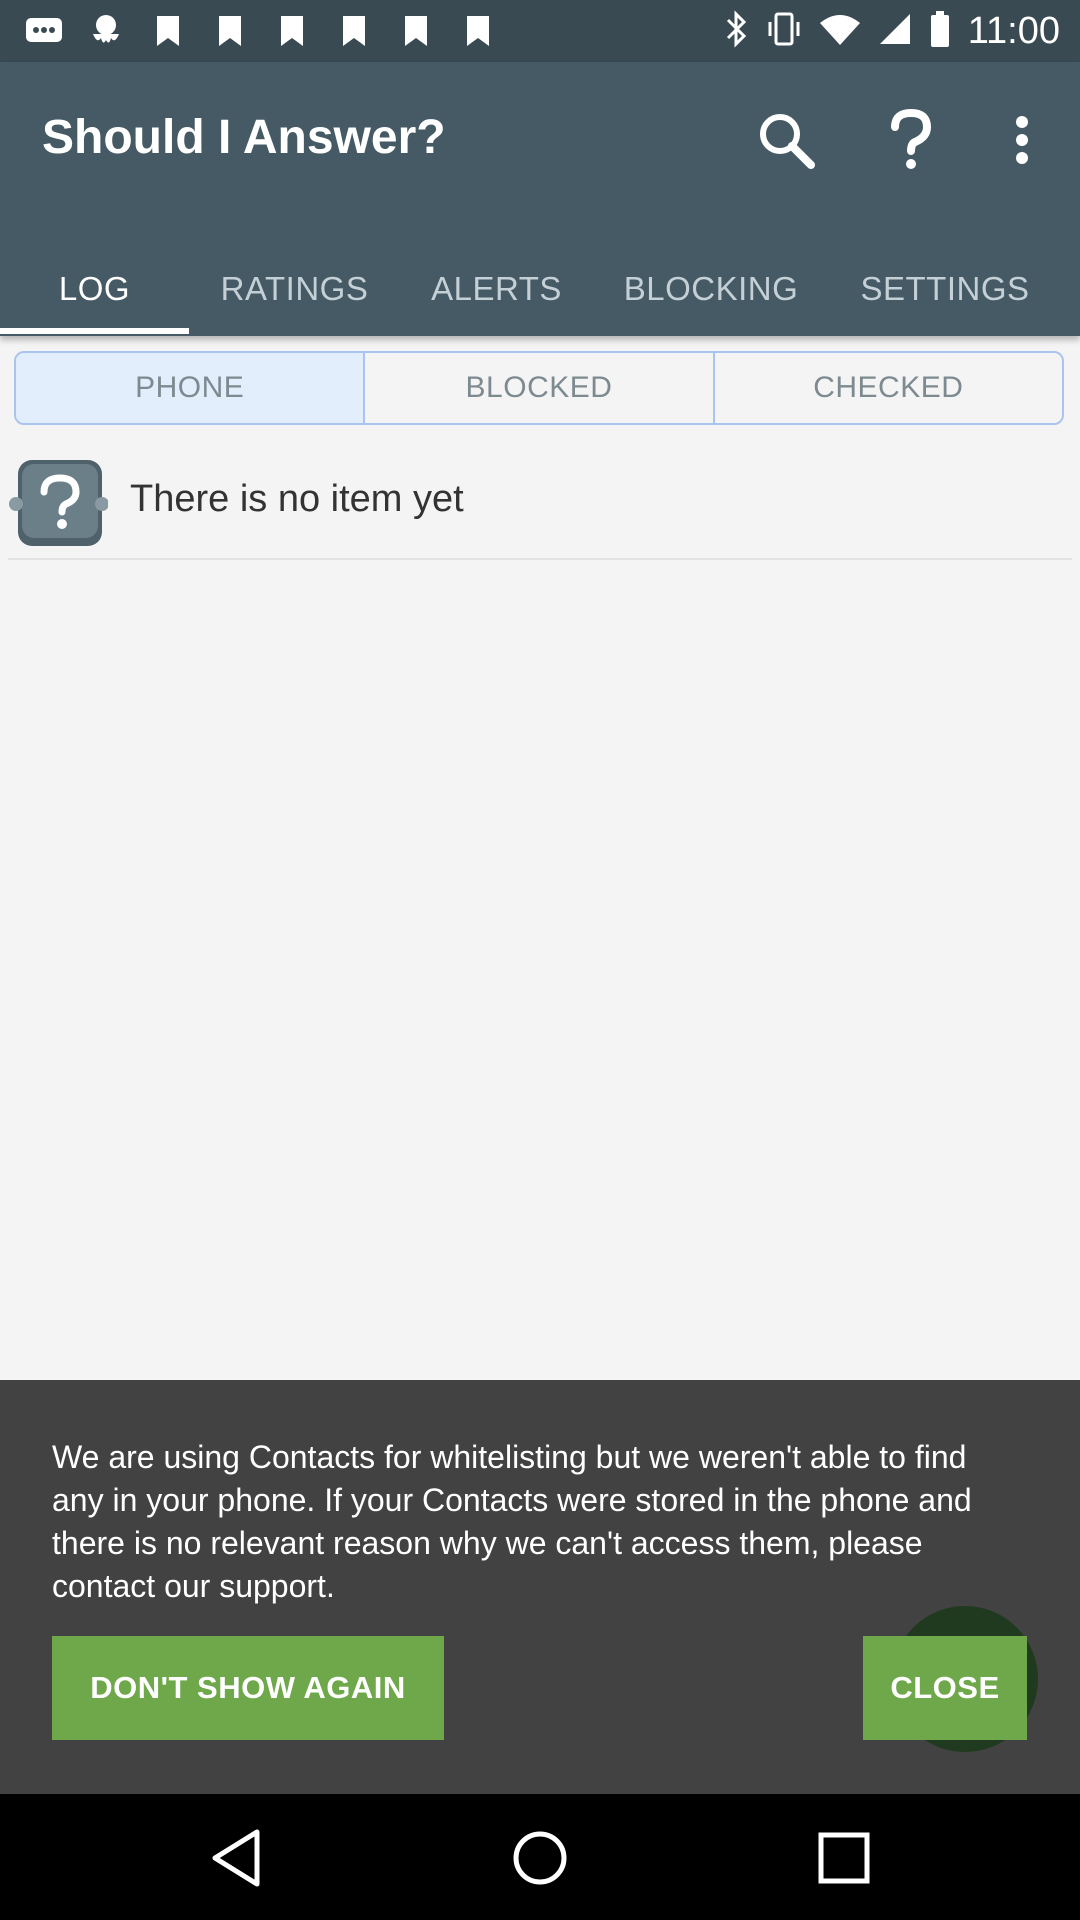 The width and height of the screenshot is (1080, 1920). What do you see at coordinates (94, 289) in the screenshot?
I see `tab-log: LOG` at bounding box center [94, 289].